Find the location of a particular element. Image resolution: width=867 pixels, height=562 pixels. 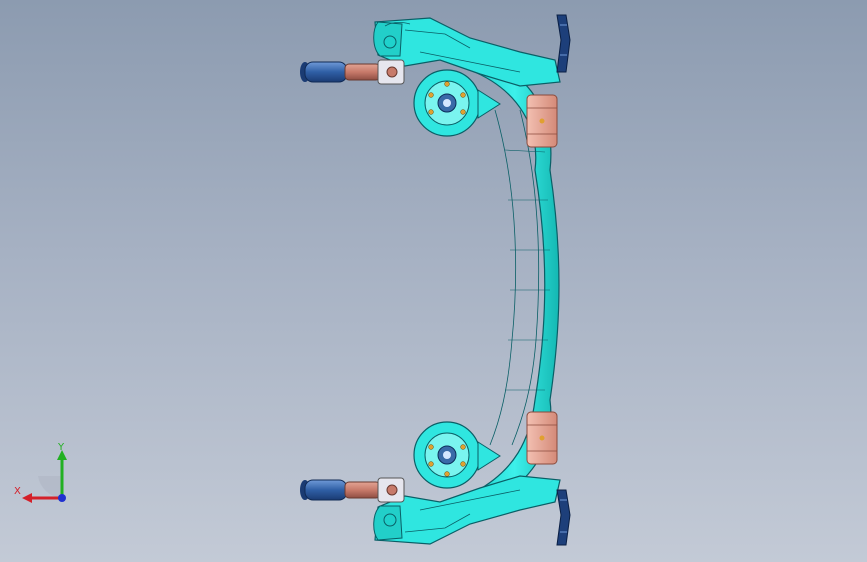

z-axis-dot is located at coordinates (62, 498).